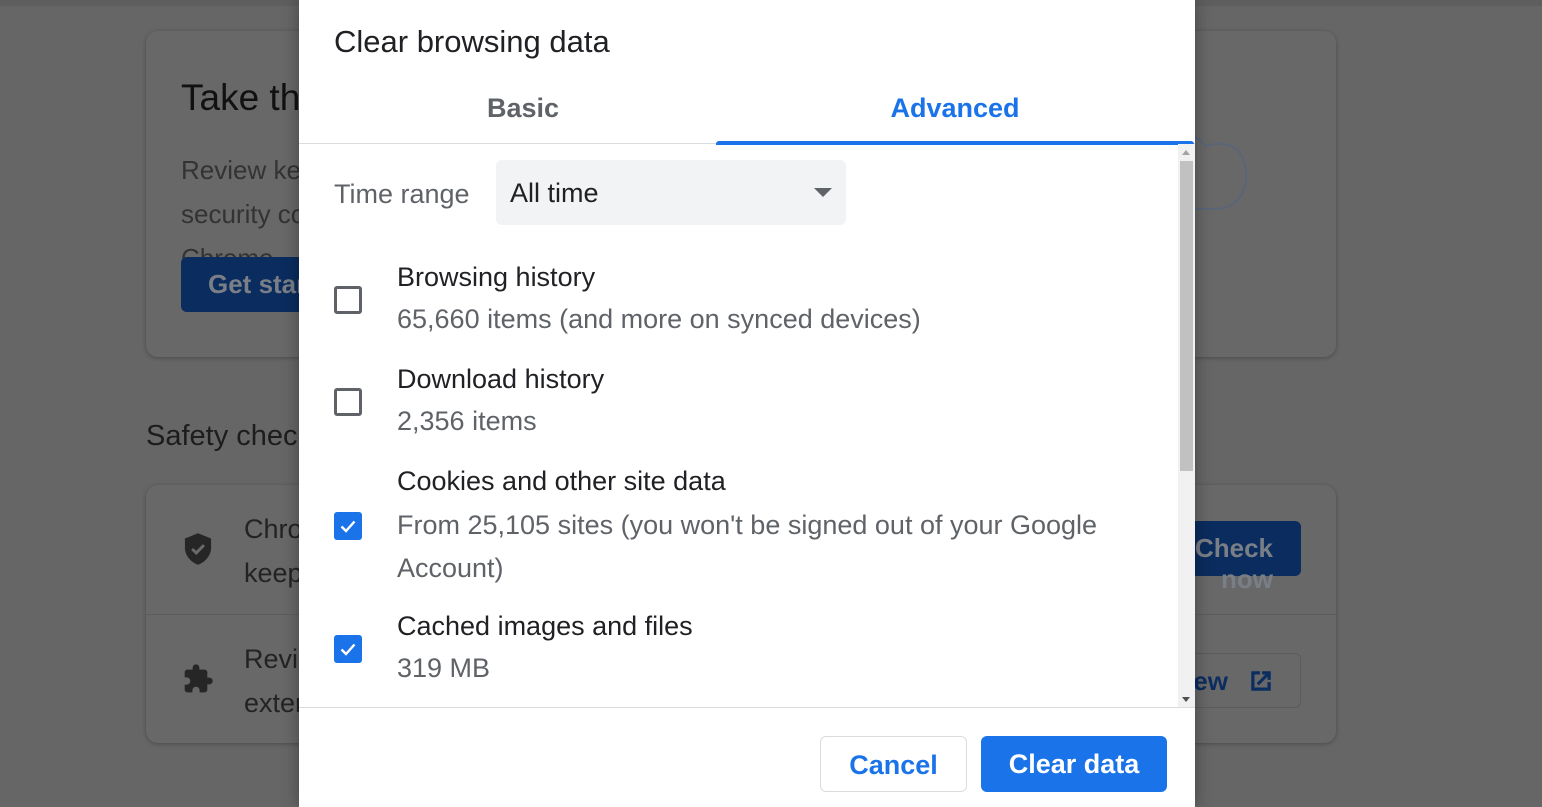 The width and height of the screenshot is (1542, 807). I want to click on time-range-select: All time, so click(671, 192).